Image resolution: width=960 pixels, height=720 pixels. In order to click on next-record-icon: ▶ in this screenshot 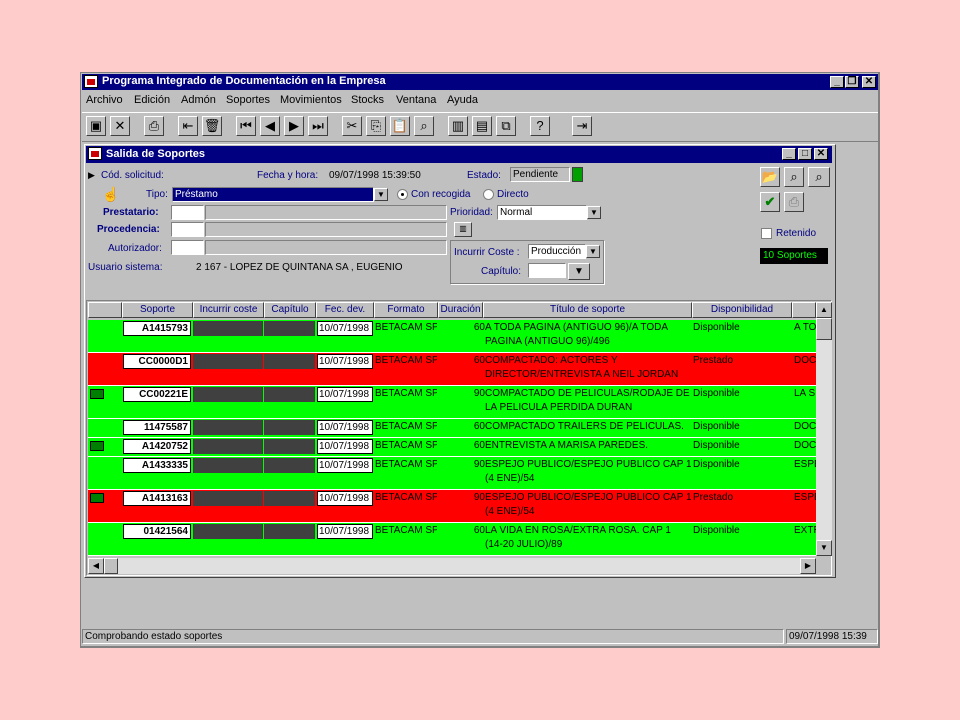, I will do `click(294, 126)`.